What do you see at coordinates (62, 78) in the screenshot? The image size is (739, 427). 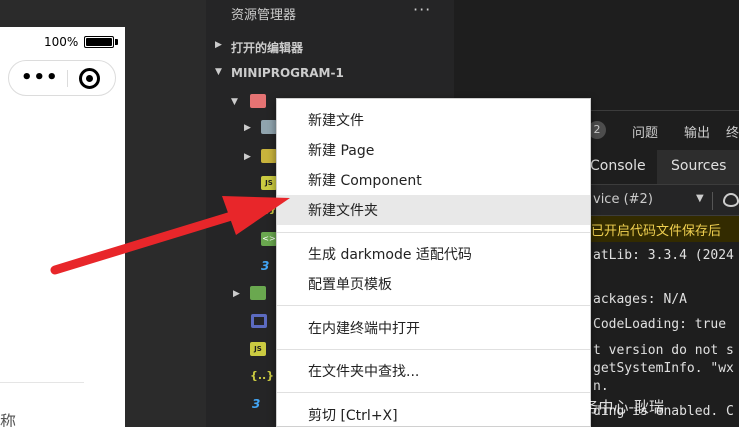 I see `mini-program-capsule: •••` at bounding box center [62, 78].